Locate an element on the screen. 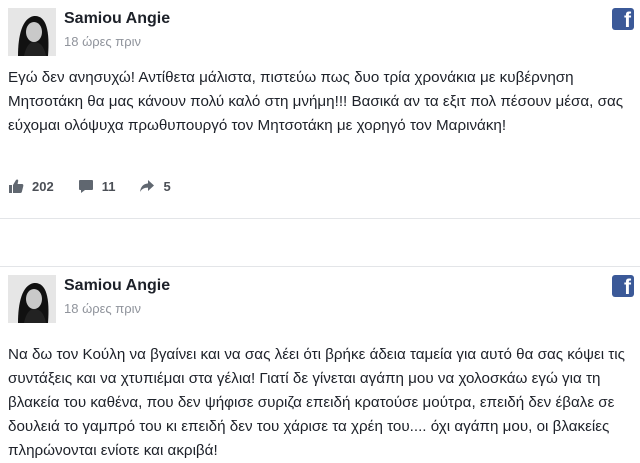 This screenshot has height=463, width=640. post-stats: 202 11 5 is located at coordinates (101, 186).